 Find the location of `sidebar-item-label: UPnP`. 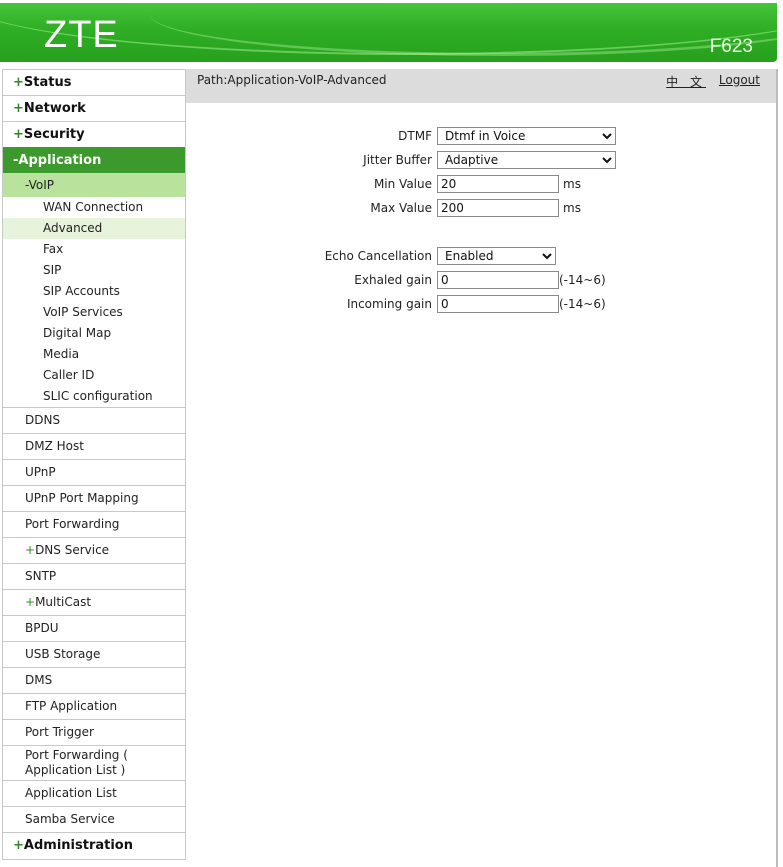

sidebar-item-label: UPnP is located at coordinates (40, 472).